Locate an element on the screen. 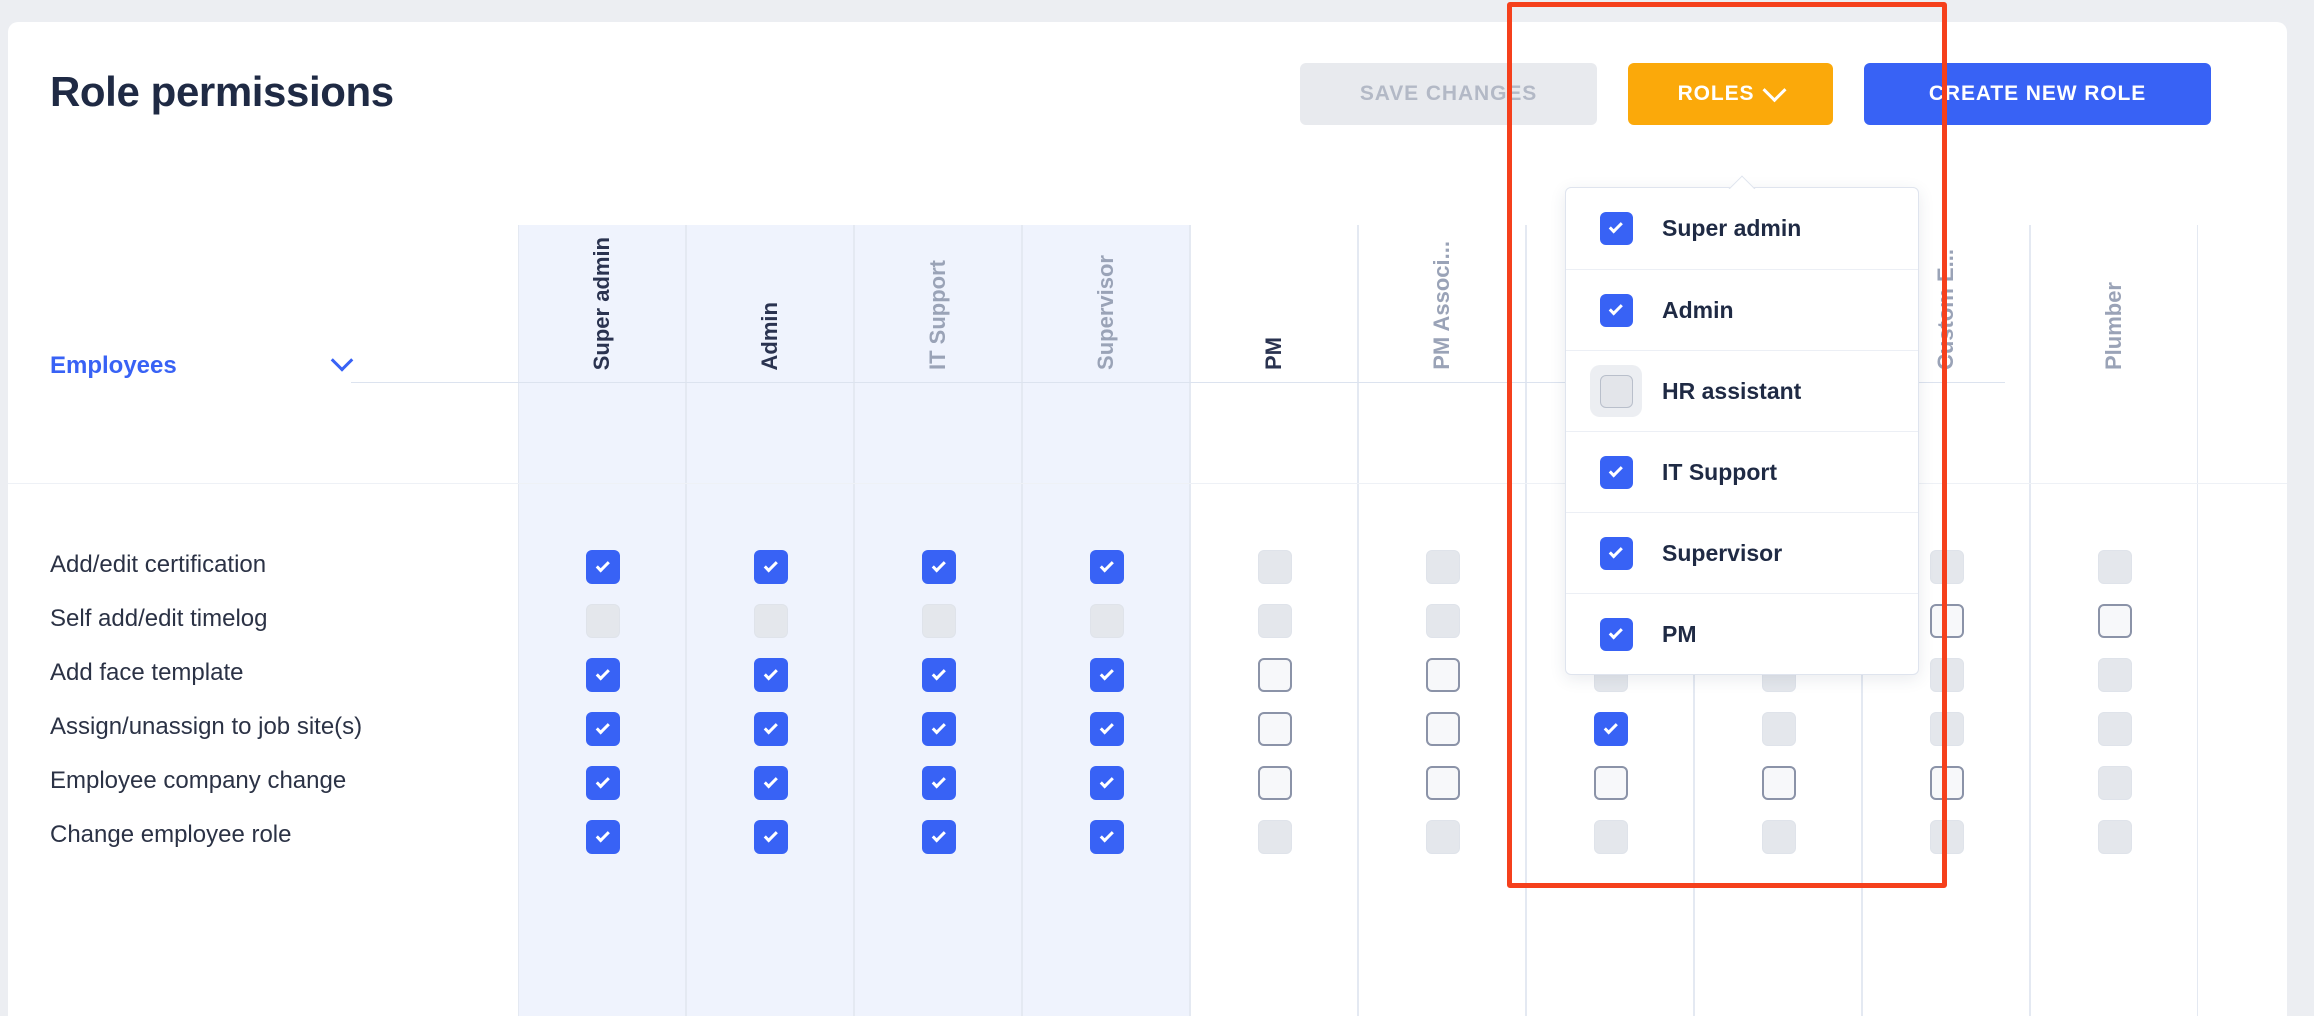 Image resolution: width=2314 pixels, height=1016 pixels. page-title: Role permissions is located at coordinates (222, 91).